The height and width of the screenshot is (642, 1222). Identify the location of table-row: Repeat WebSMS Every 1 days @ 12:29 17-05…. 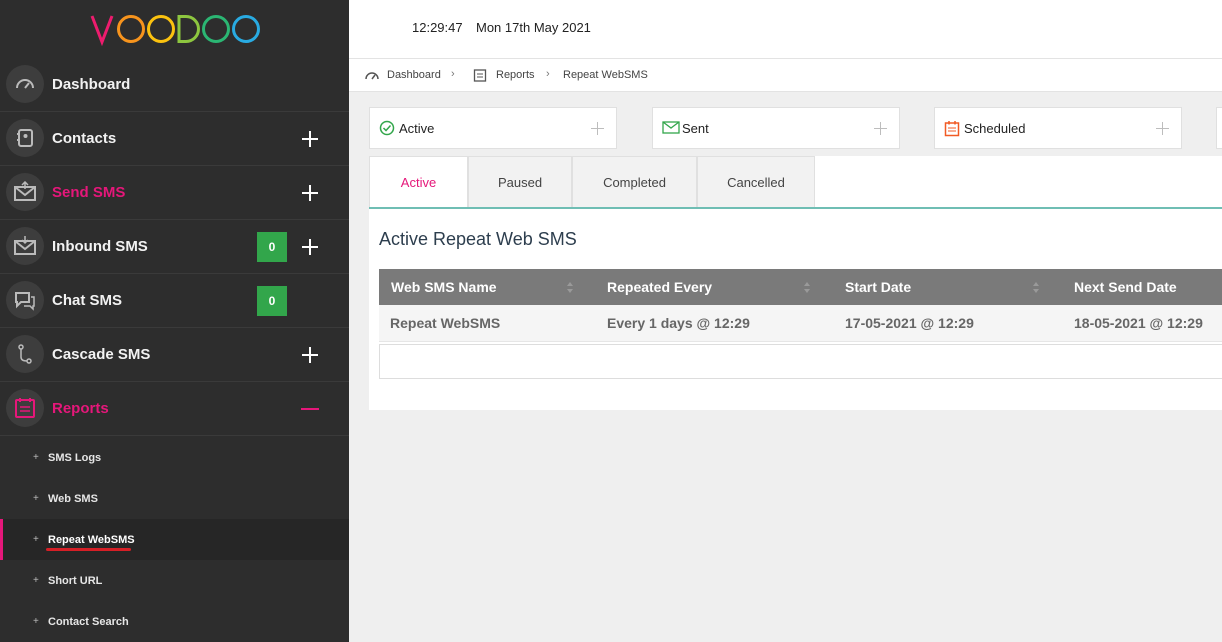
(800, 323).